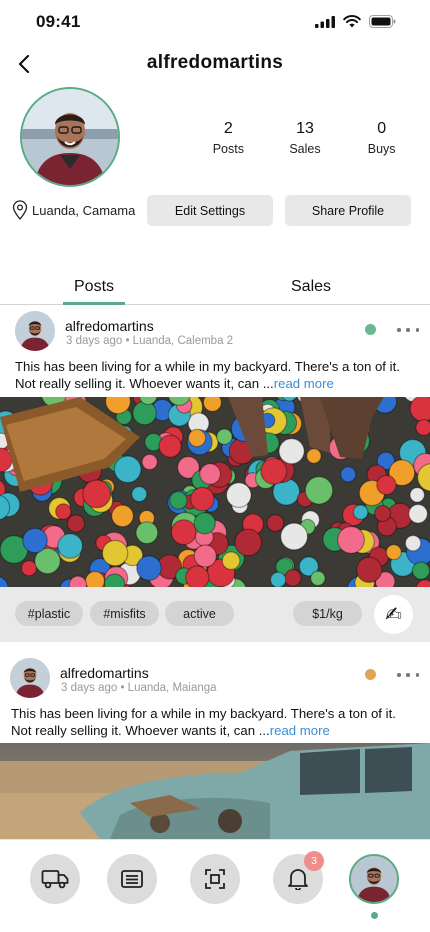 Image resolution: width=430 pixels, height=932 pixels. Describe the element at coordinates (381, 149) in the screenshot. I see `stat-label: Buys` at that location.